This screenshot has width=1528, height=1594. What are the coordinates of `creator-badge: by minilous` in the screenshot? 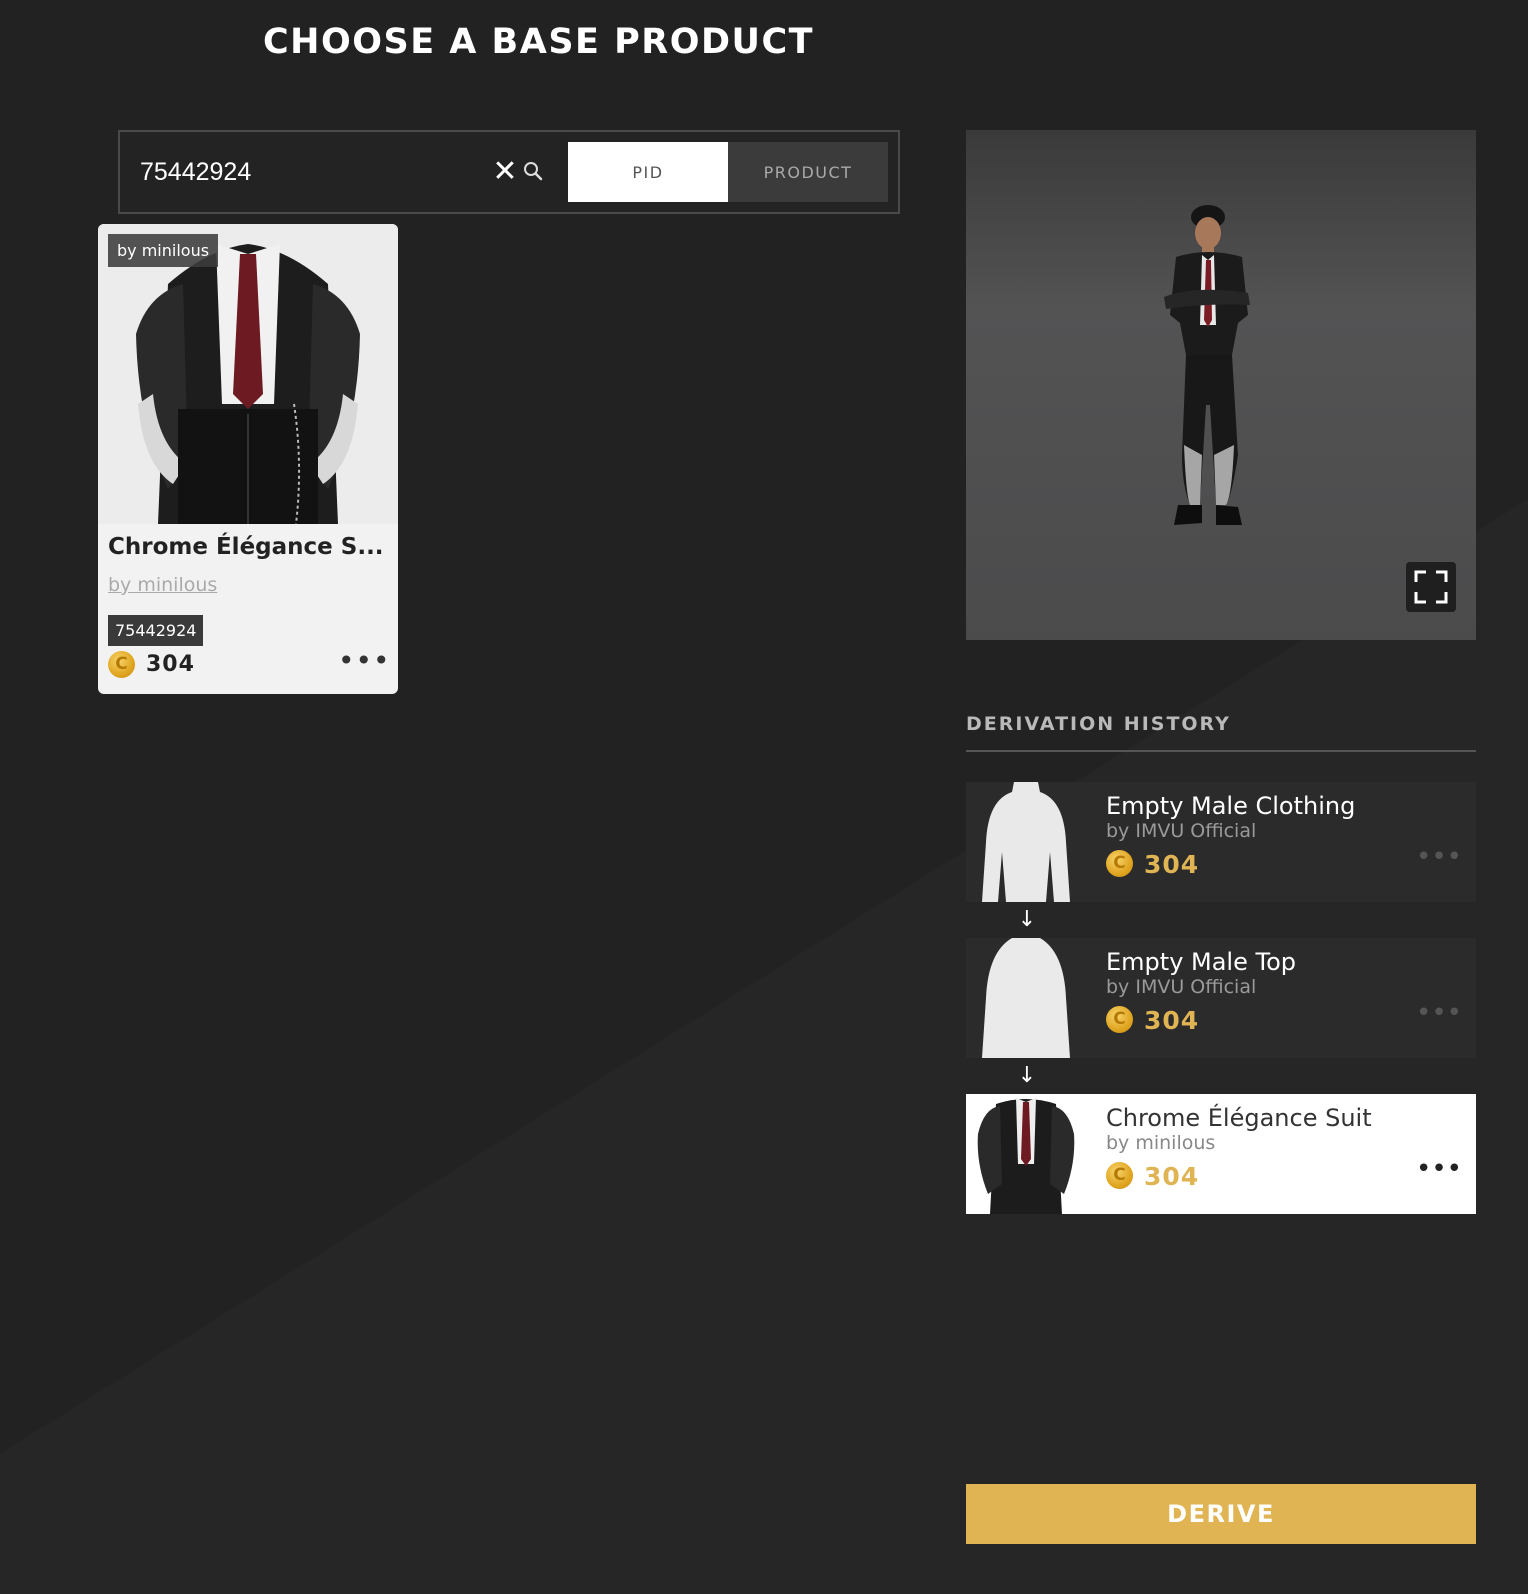 It's located at (163, 250).